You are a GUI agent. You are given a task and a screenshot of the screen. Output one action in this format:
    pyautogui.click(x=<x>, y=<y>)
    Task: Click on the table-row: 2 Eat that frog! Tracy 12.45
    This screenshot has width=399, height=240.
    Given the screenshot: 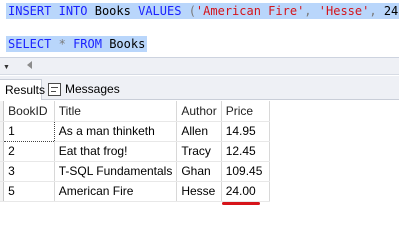 What is the action you would take?
    pyautogui.click(x=135, y=151)
    